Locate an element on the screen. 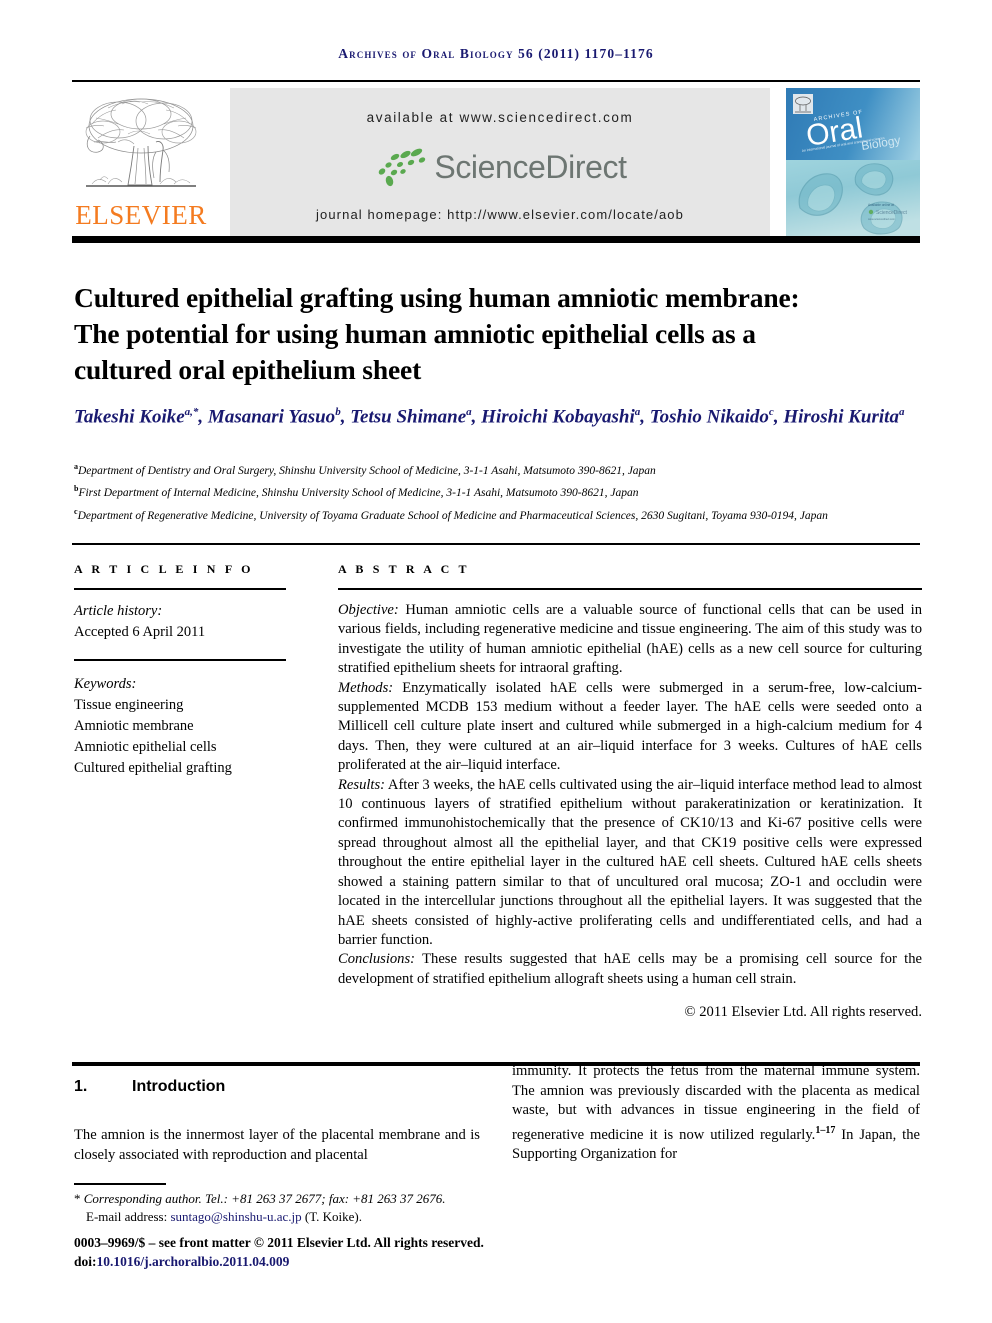 This screenshot has height=1323, width=992. abstract-section-heading: Methods: is located at coordinates (366, 687).